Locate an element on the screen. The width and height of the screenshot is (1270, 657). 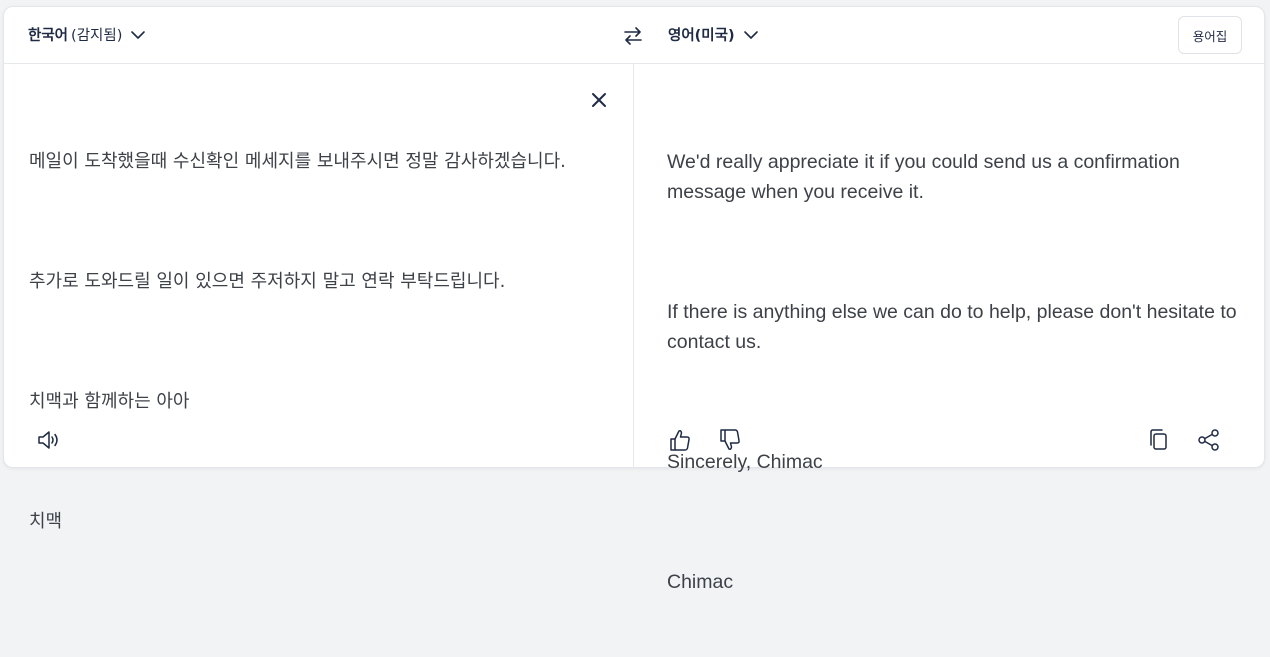
thumbs-up-icon is located at coordinates (680, 440).